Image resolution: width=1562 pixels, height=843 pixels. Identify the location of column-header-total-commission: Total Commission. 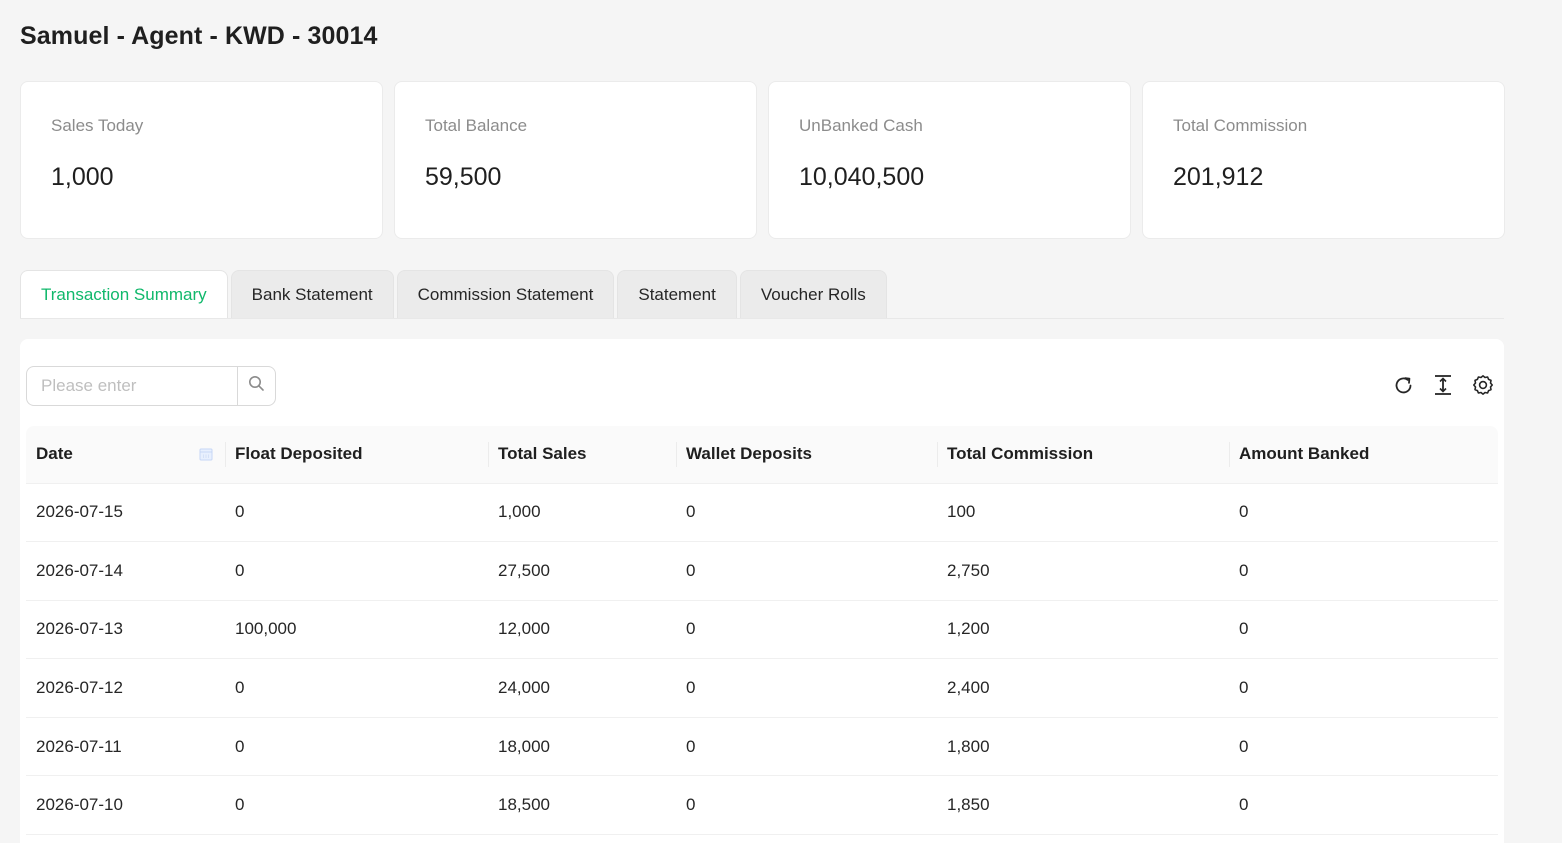
(1083, 455).